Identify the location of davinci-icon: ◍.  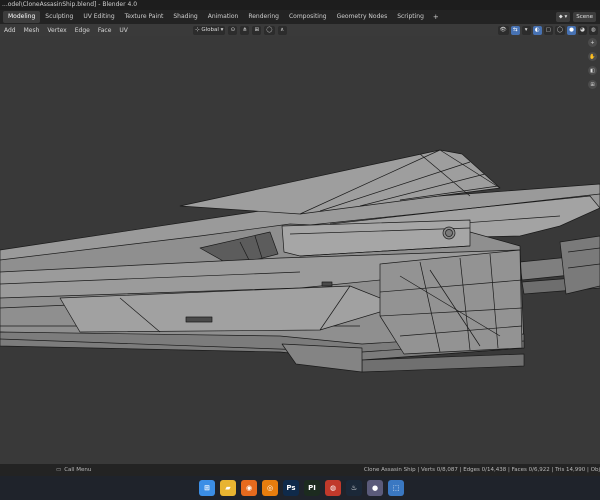
(333, 488).